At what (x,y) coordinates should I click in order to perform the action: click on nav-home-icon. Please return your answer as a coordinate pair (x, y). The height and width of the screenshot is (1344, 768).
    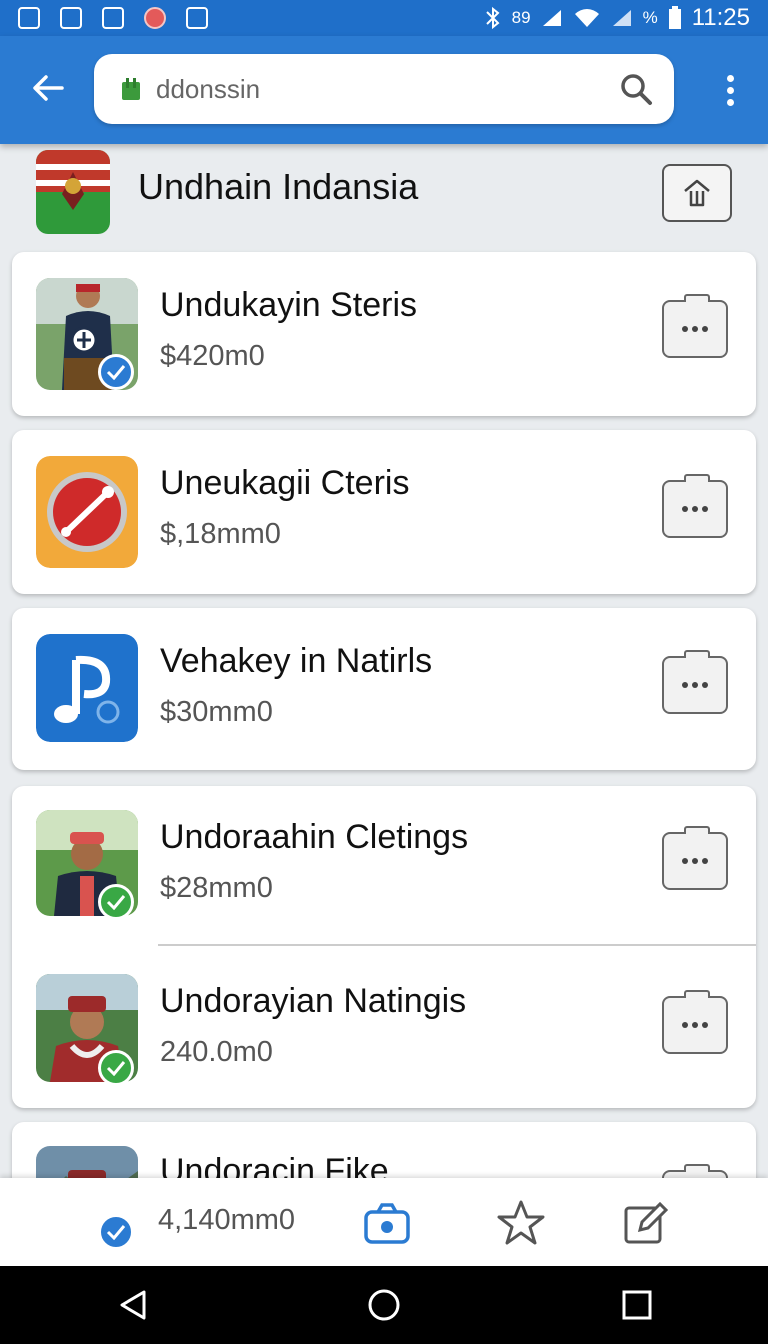
    Looking at the image, I should click on (384, 1305).